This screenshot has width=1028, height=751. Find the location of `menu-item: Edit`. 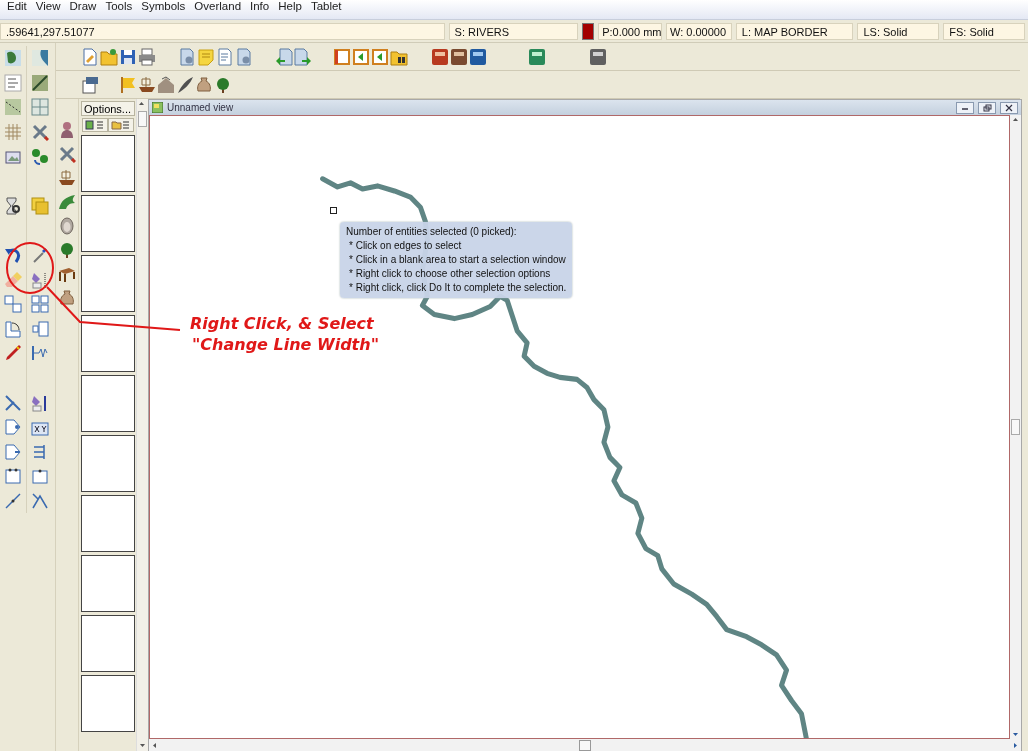

menu-item: Edit is located at coordinates (17, 6).